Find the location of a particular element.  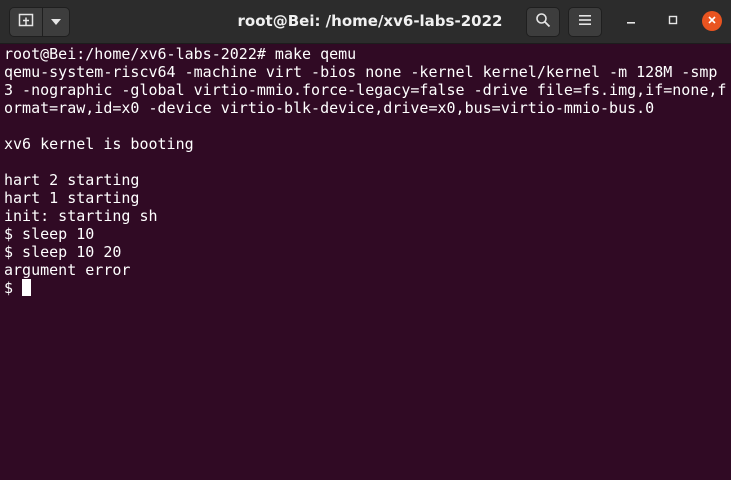

new-tab-dropdown-button is located at coordinates (56, 22).